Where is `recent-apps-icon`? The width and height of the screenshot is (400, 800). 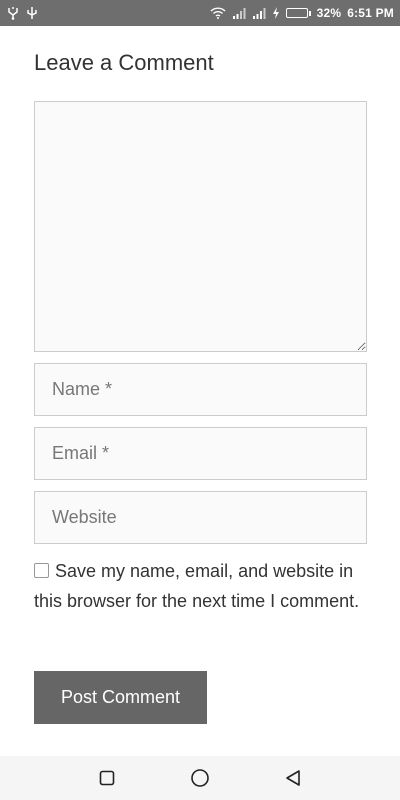 recent-apps-icon is located at coordinates (107, 778).